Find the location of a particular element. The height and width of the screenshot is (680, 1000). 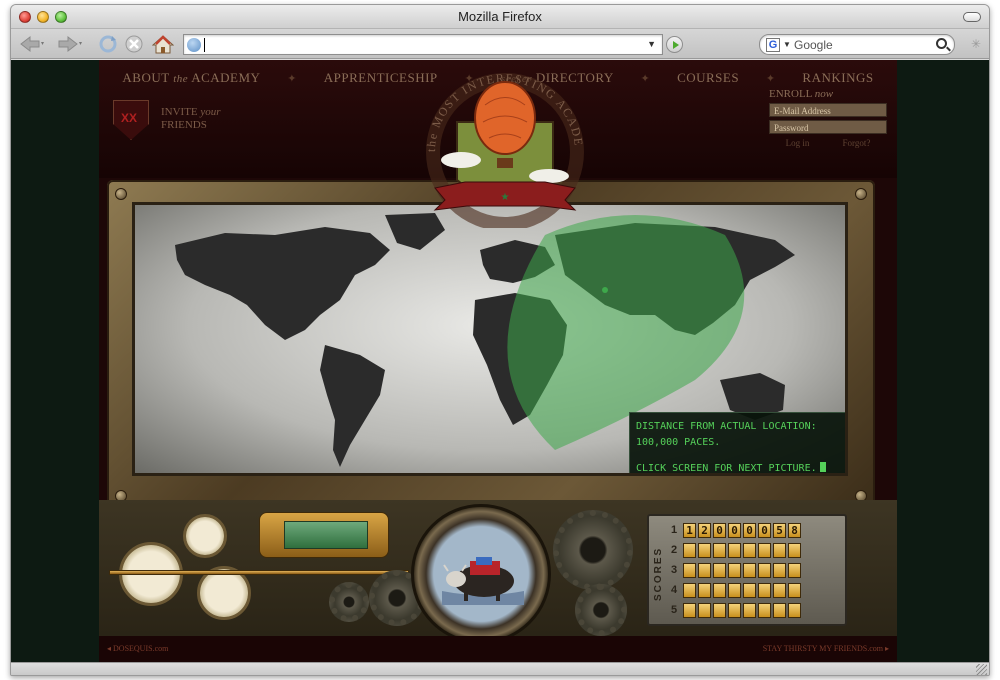

readout-line-3: CLICK SCREEN FOR NEXT PICTURE. is located at coordinates (740, 467).